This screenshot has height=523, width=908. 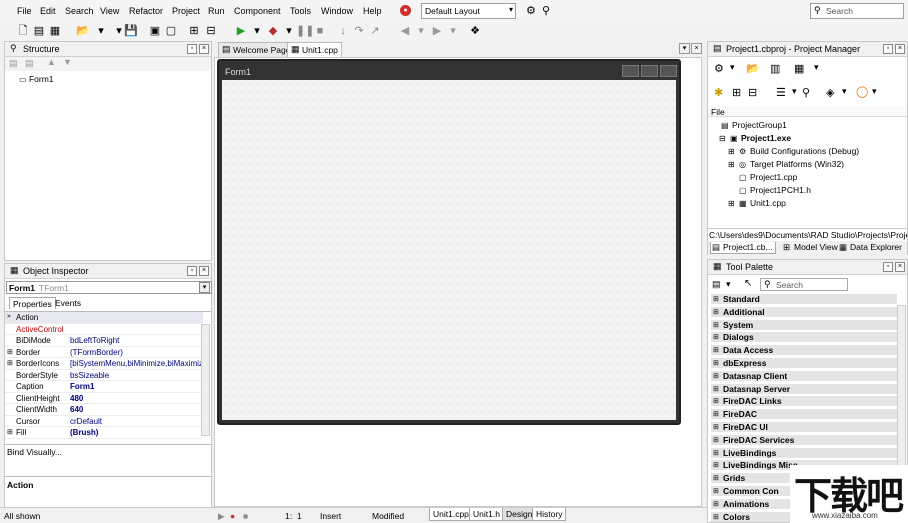 I want to click on property-value: bdLeftToRight, so click(x=136, y=340).